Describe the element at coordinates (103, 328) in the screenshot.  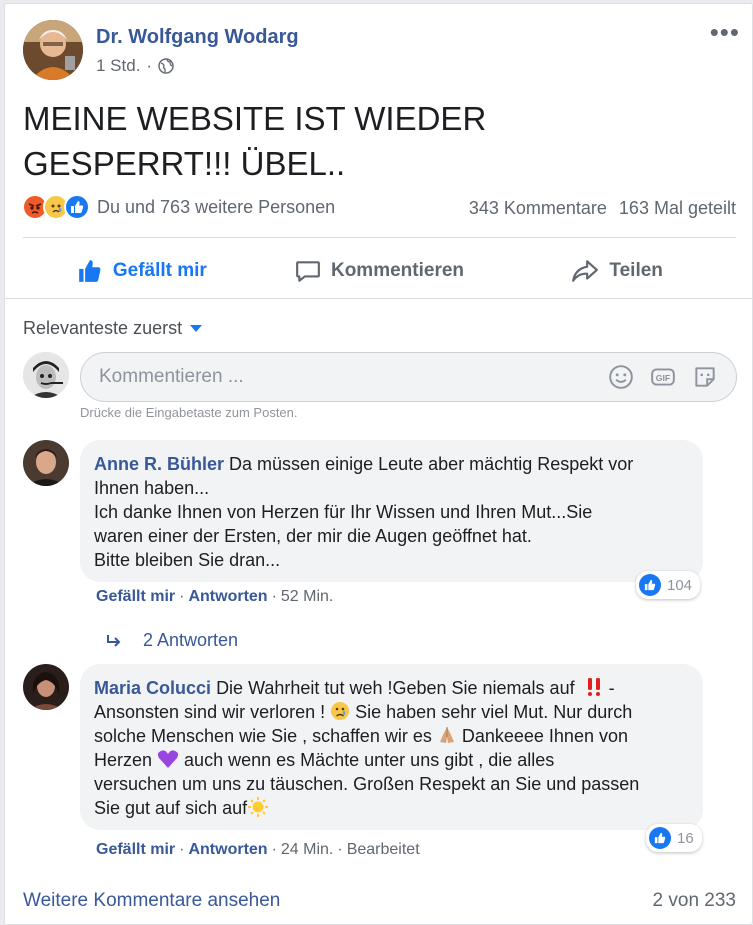
I see `sort-label: Relevanteste zuerst` at that location.